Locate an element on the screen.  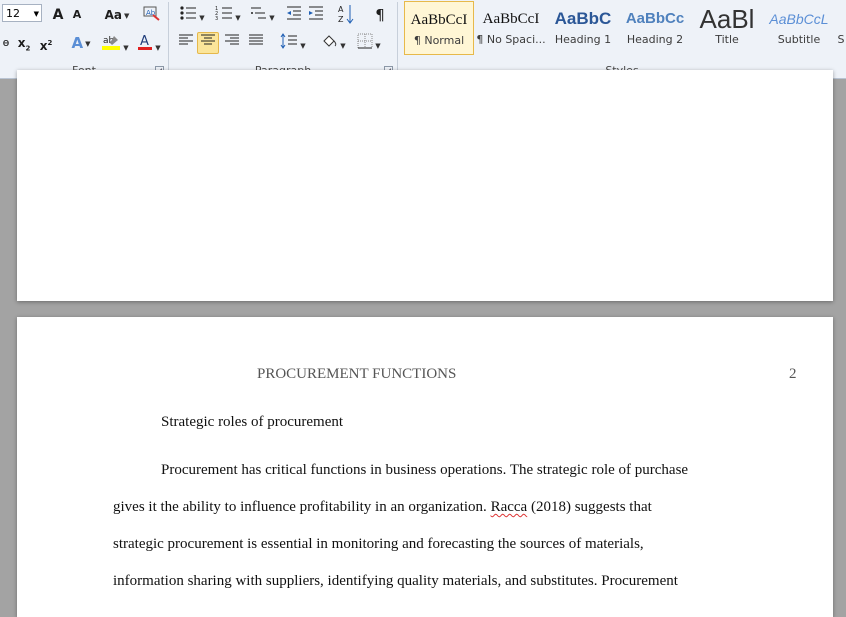
style-subtitle: AaBbCcL Subtitle is located at coordinates (799, 28).